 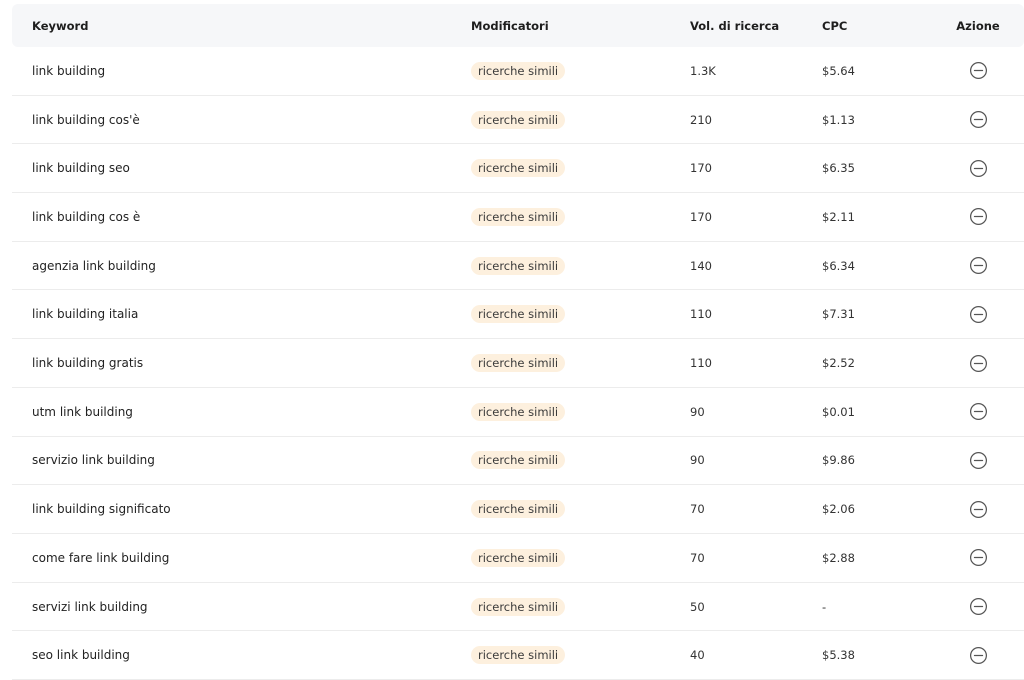 What do you see at coordinates (834, 25) in the screenshot?
I see `header-cpc: CPC` at bounding box center [834, 25].